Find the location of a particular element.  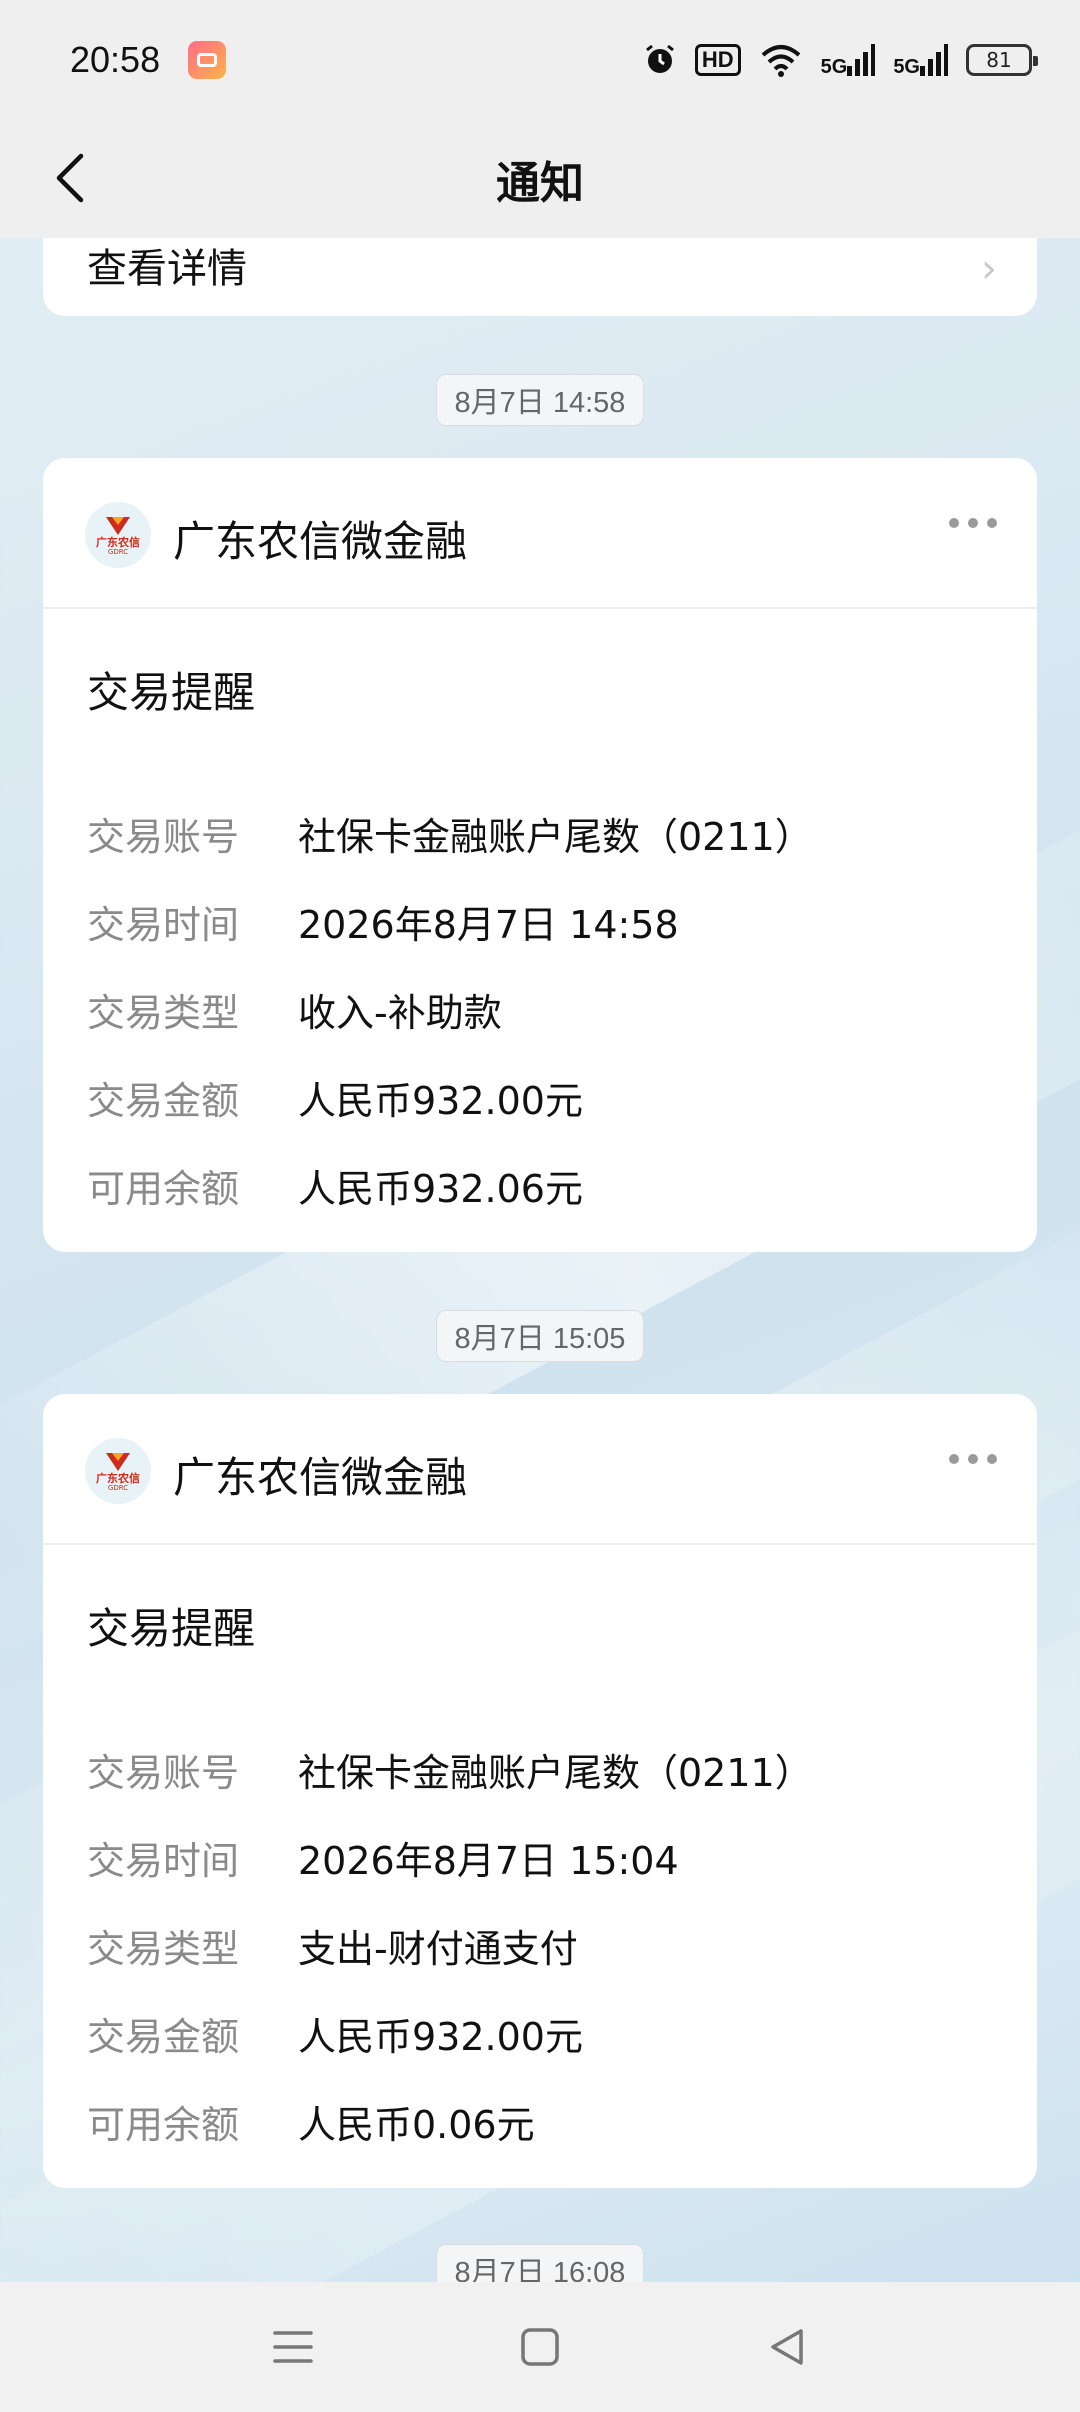

view-details-link: 查看详情 is located at coordinates (167, 277).